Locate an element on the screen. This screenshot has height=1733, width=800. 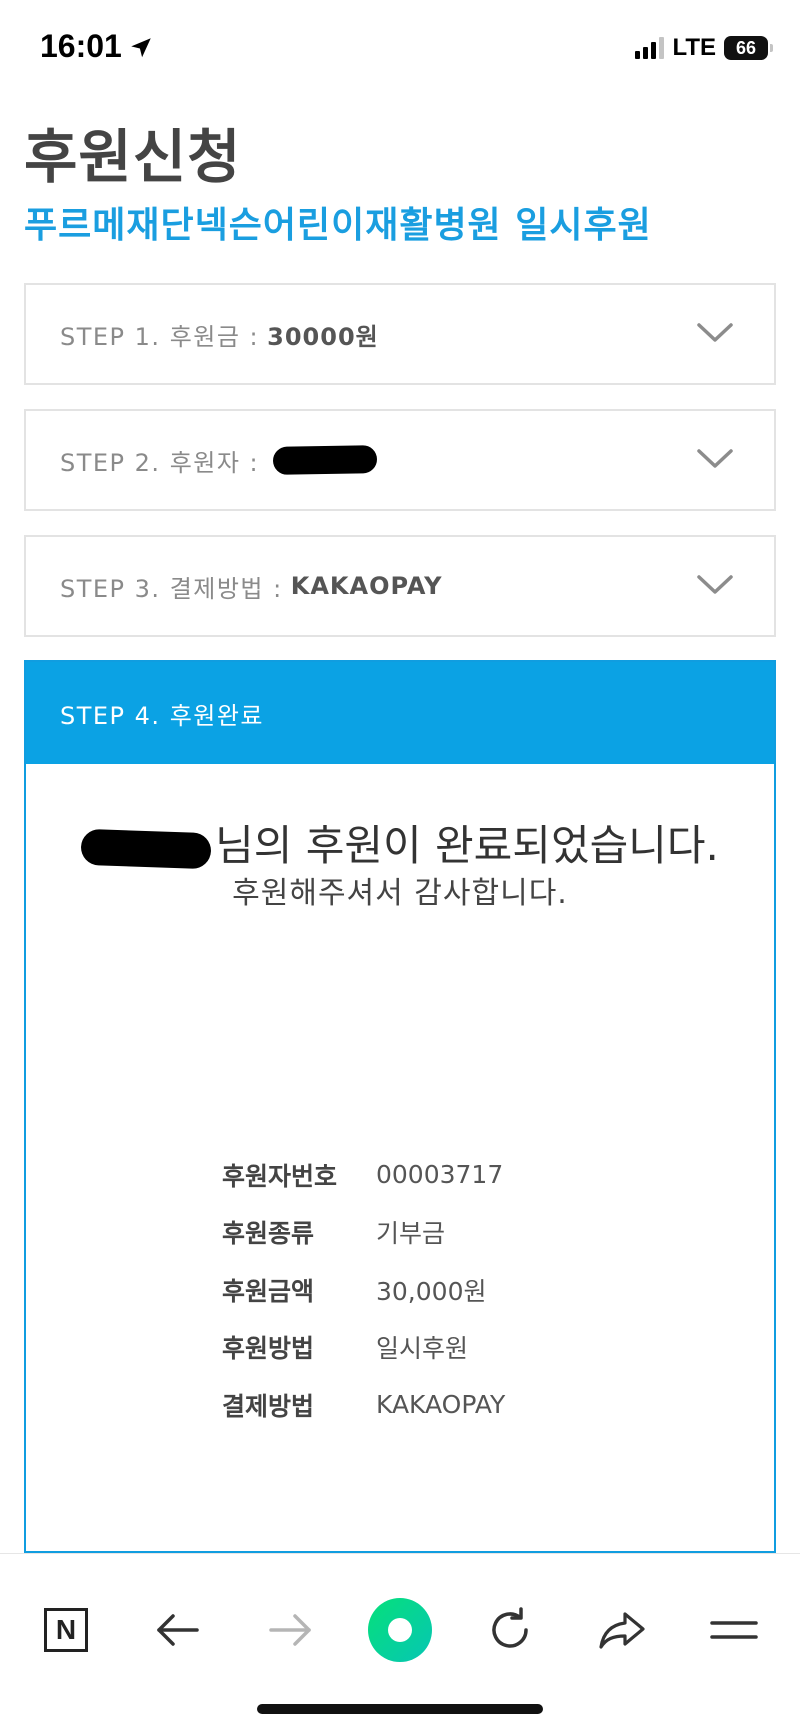
step-2-label: STEP 2. 후원자 : is located at coordinates (160, 462).